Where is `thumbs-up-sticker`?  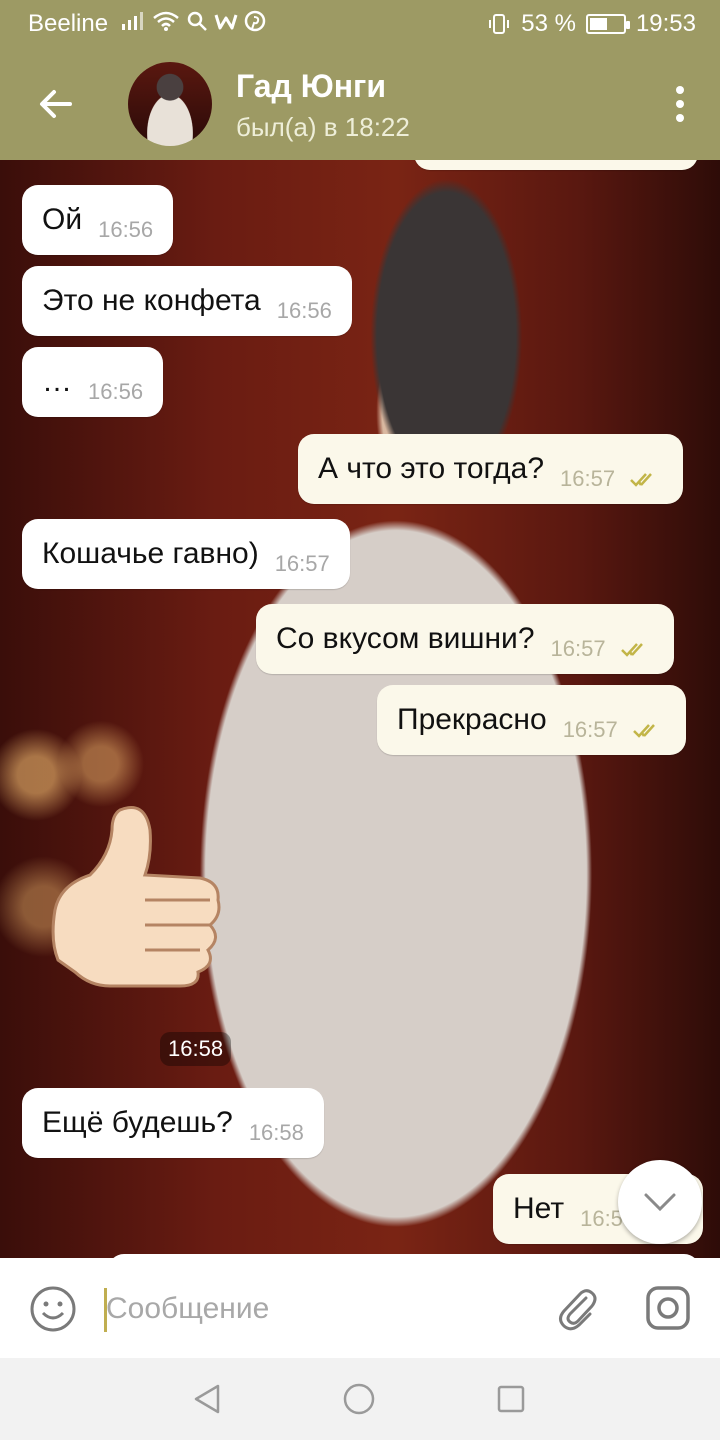
thumbs-up-sticker is located at coordinates (140, 895).